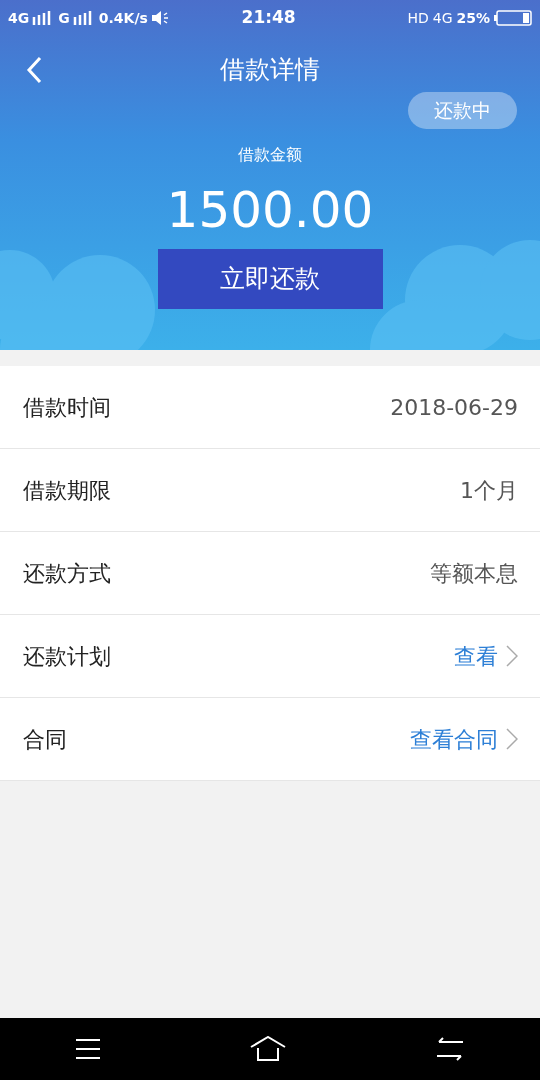 The width and height of the screenshot is (540, 1080). What do you see at coordinates (270, 70) in the screenshot?
I see `page-title: 借款详情` at bounding box center [270, 70].